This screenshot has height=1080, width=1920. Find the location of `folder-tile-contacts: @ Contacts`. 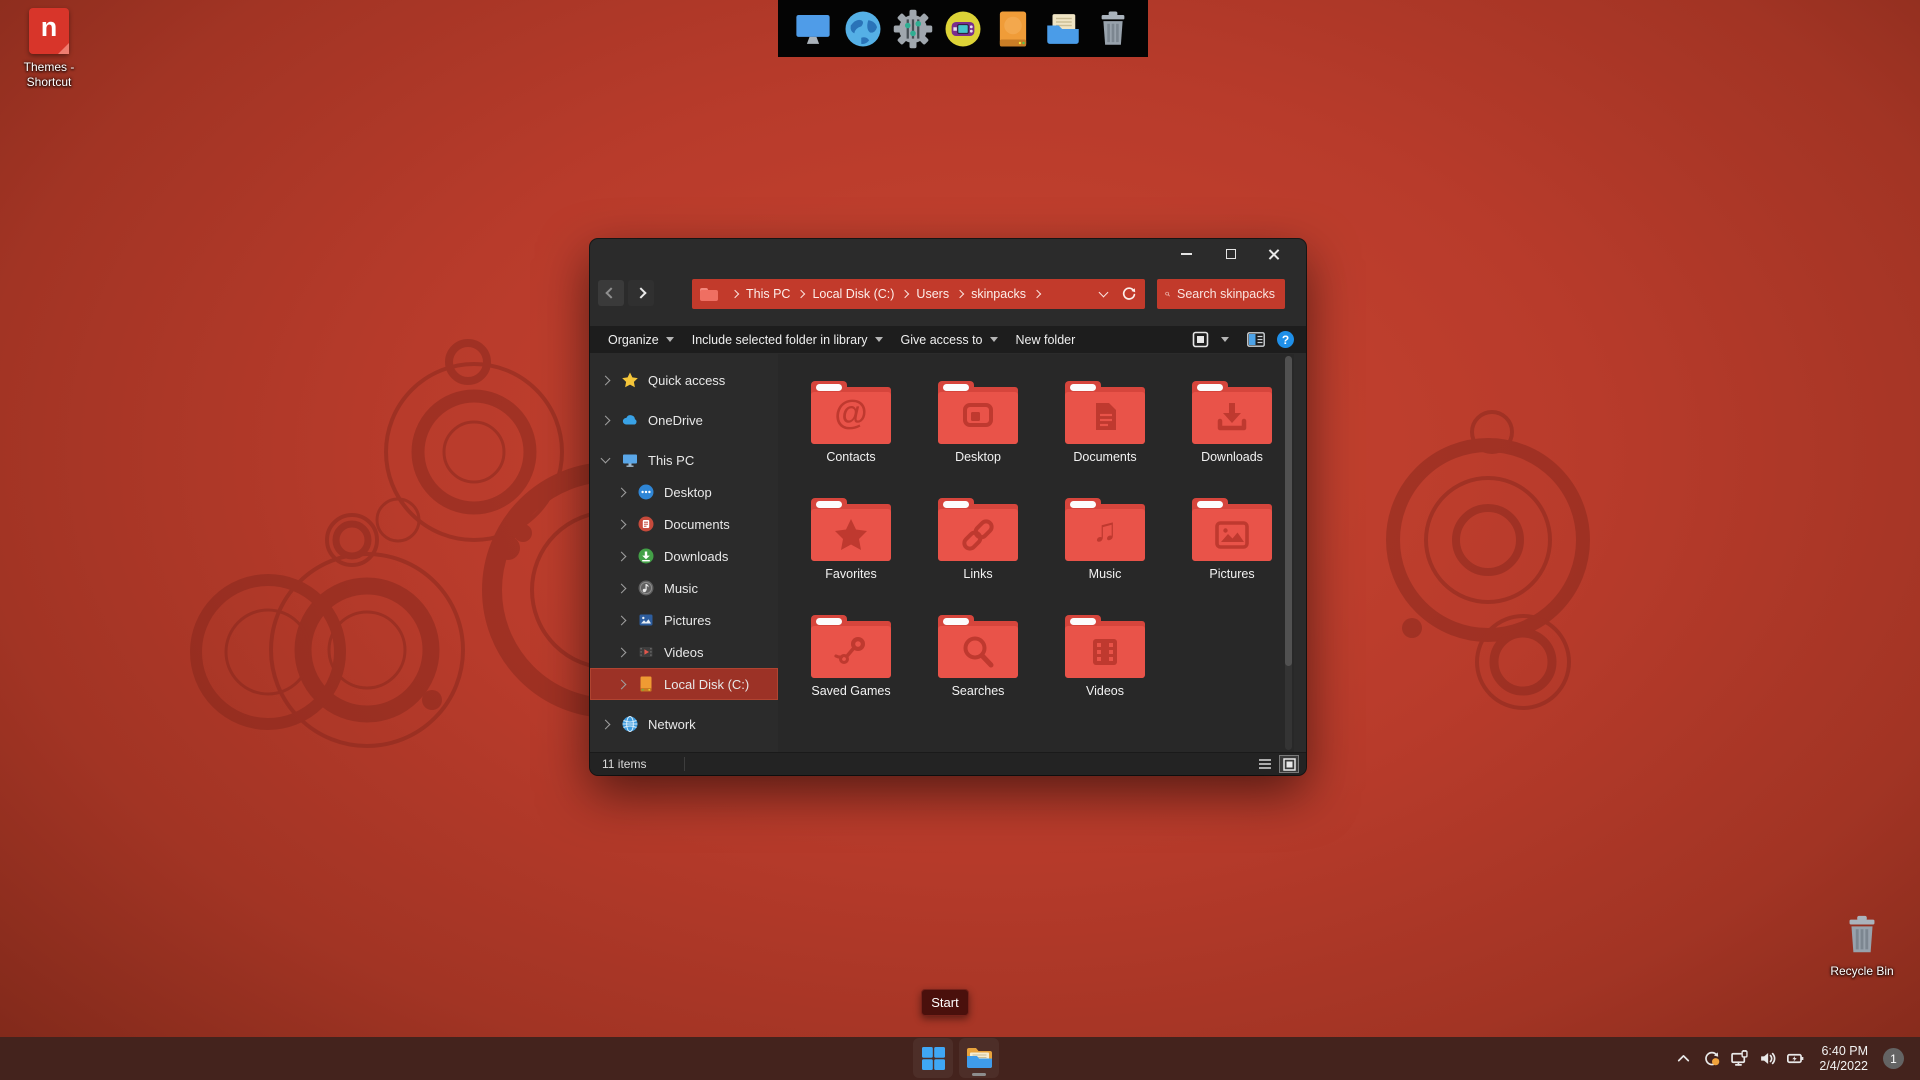

folder-tile-contacts: @ Contacts is located at coordinates (851, 438).